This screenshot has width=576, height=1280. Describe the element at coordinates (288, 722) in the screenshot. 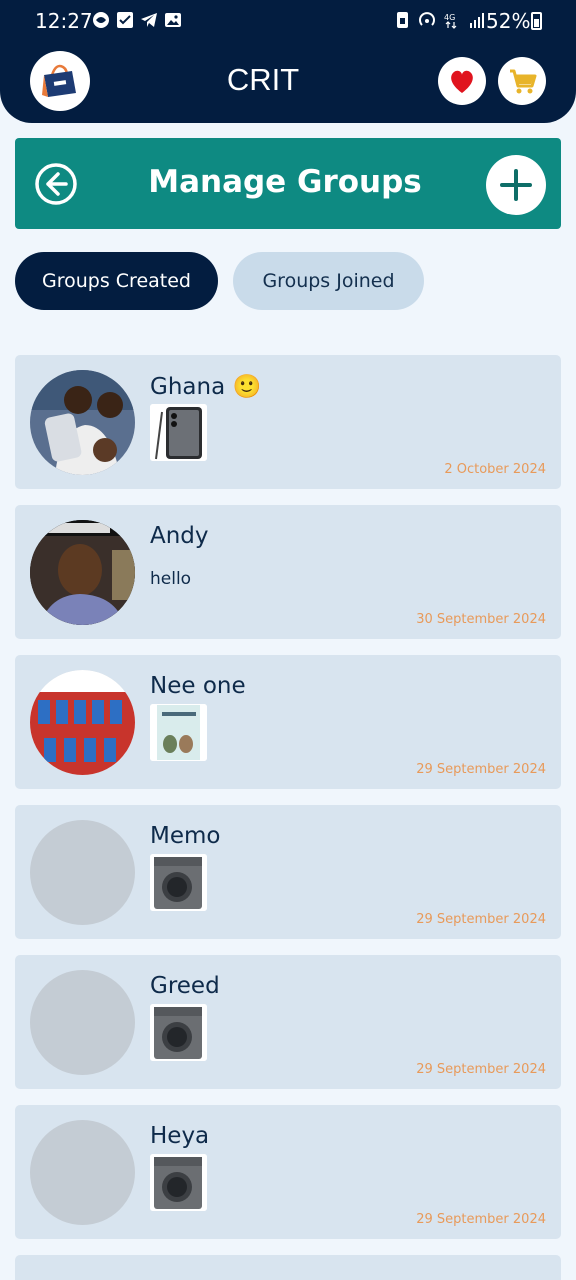

I see `group-card: Nee one 29 September 2024` at that location.